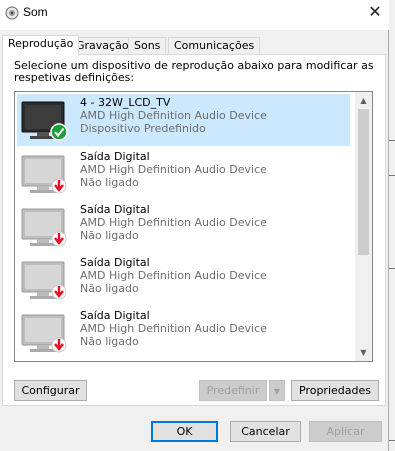 Image resolution: width=395 pixels, height=451 pixels. I want to click on set-default-dropdown: ▼, so click(277, 390).